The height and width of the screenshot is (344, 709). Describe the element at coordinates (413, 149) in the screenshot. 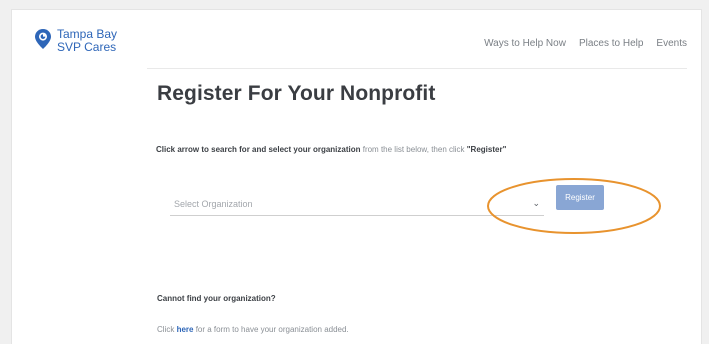

I see `instructions-text: from the list below, then click` at that location.